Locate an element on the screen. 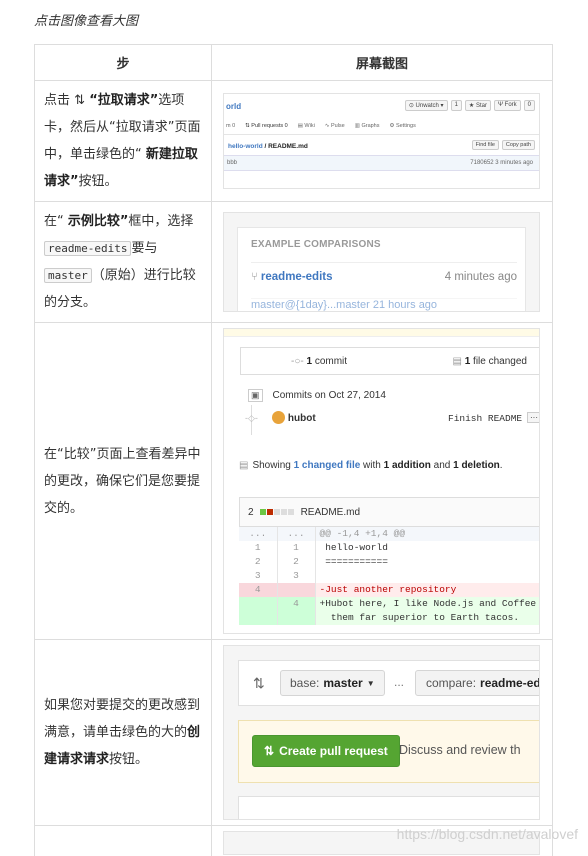  step-text is located at coordinates (123, 840).